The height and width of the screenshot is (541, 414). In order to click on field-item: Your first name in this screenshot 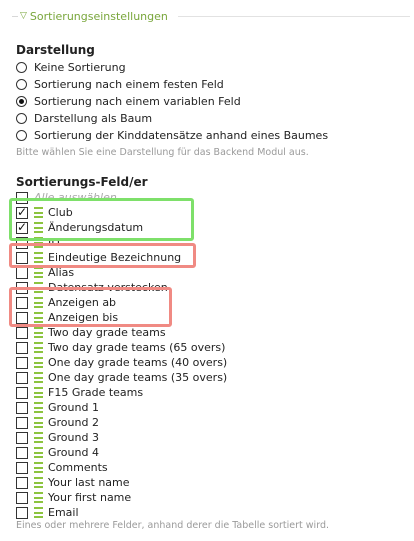, I will do `click(73, 497)`.